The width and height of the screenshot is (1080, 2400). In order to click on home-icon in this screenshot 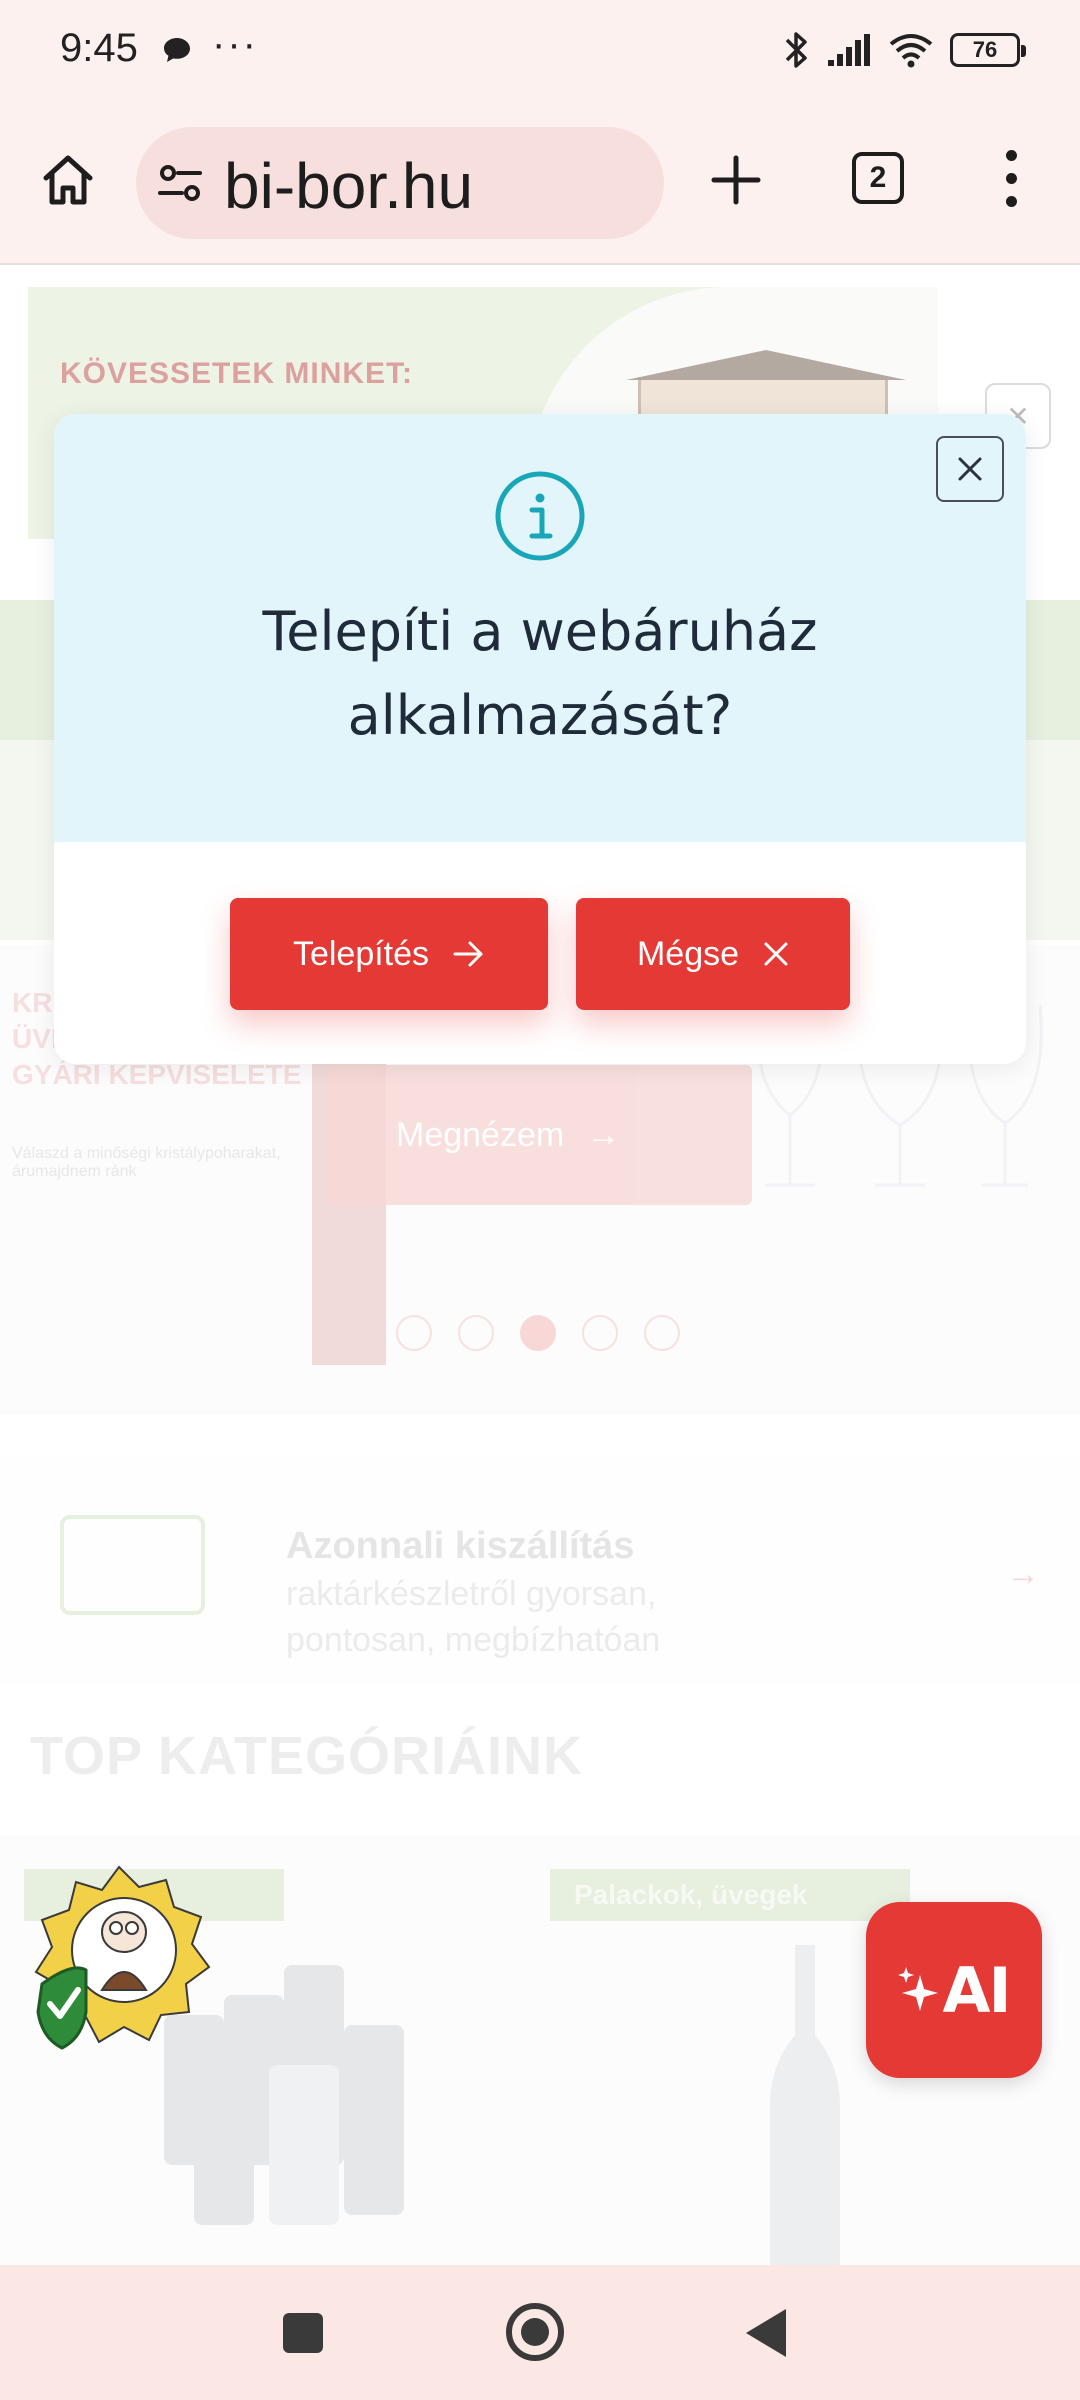, I will do `click(68, 180)`.